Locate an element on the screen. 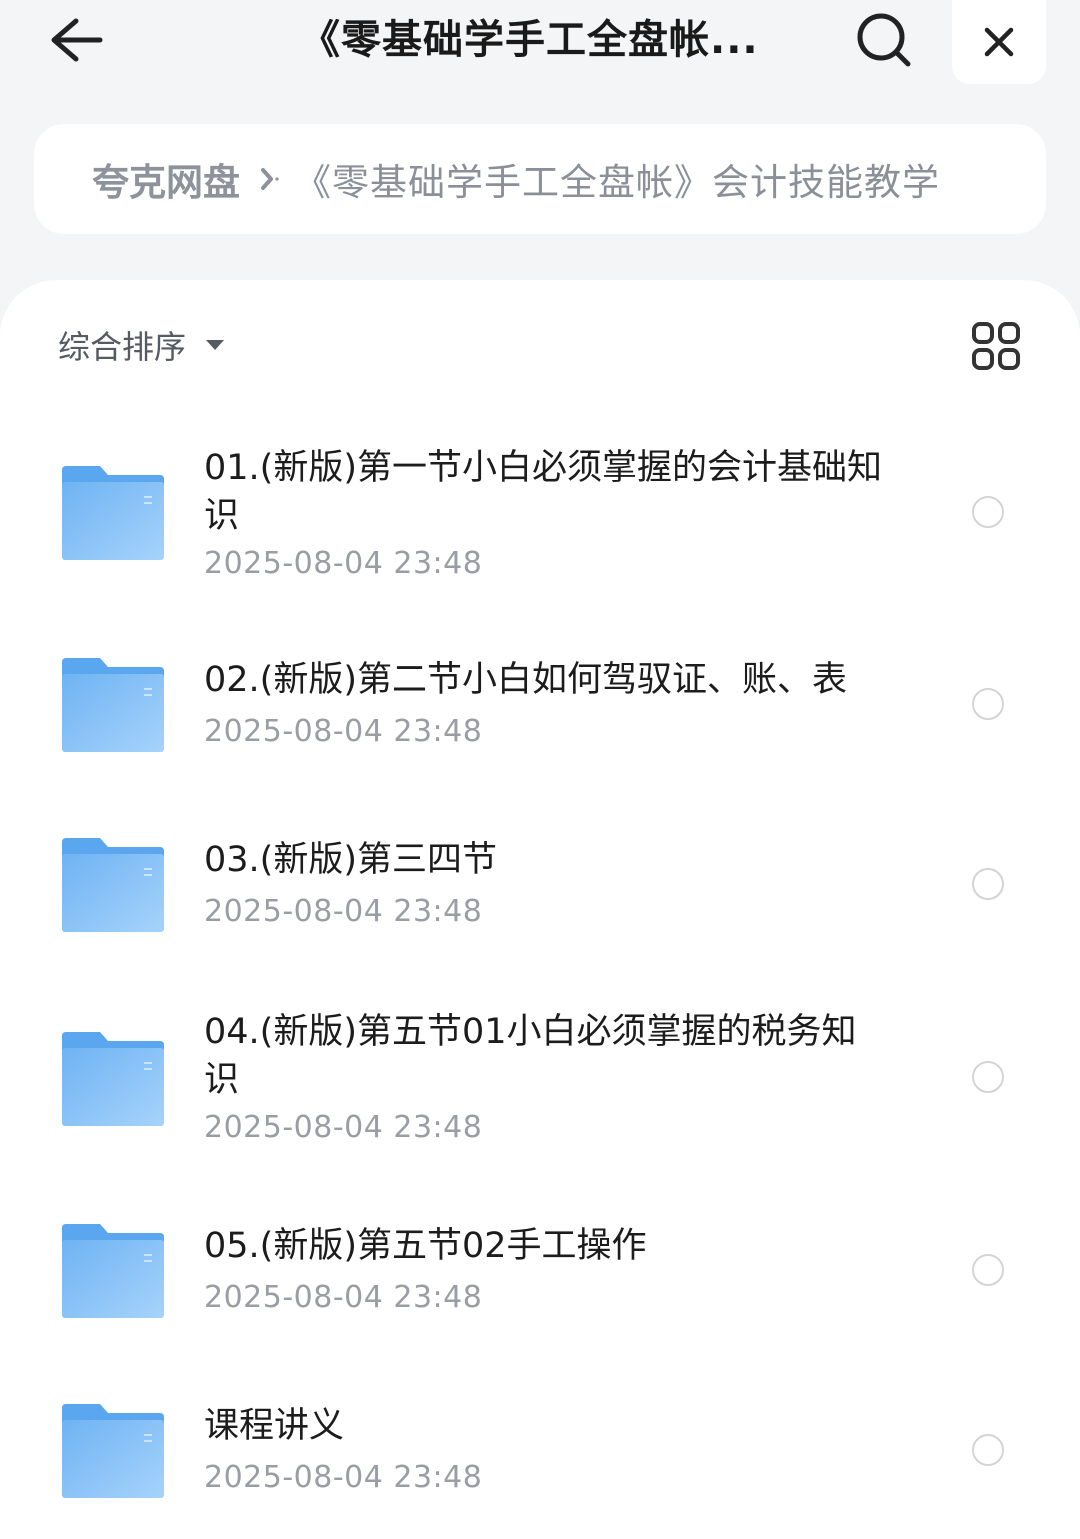 The image size is (1080, 1539). back-button is located at coordinates (76, 40).